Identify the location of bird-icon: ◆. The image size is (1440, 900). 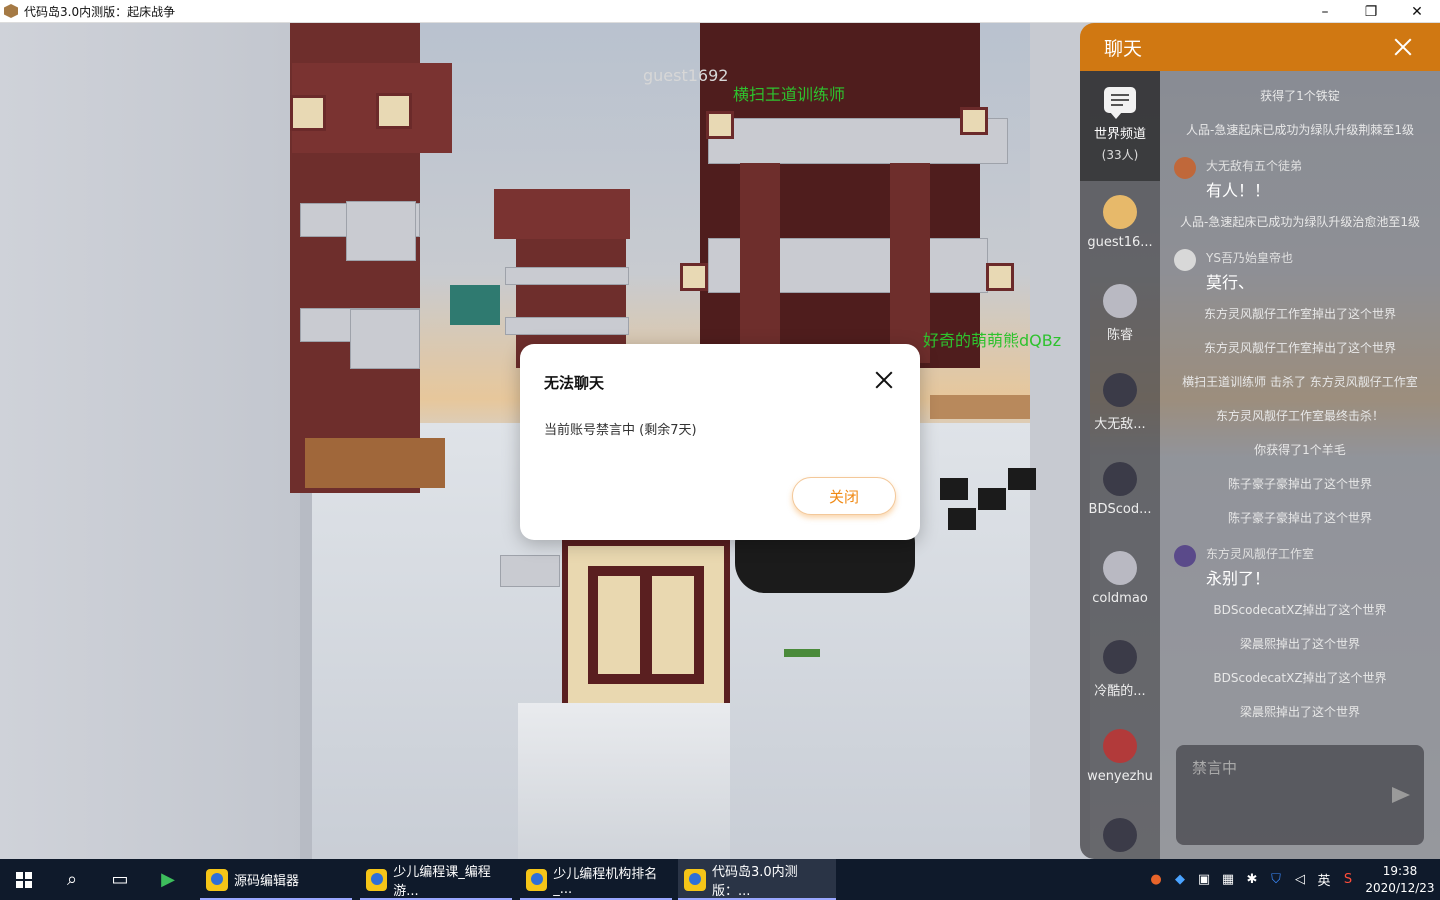
(1180, 879).